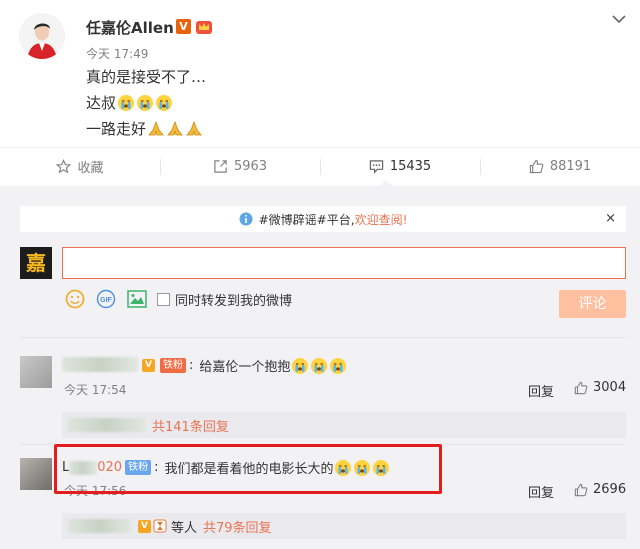 This screenshot has width=640, height=549. I want to click on comment-input, so click(344, 263).